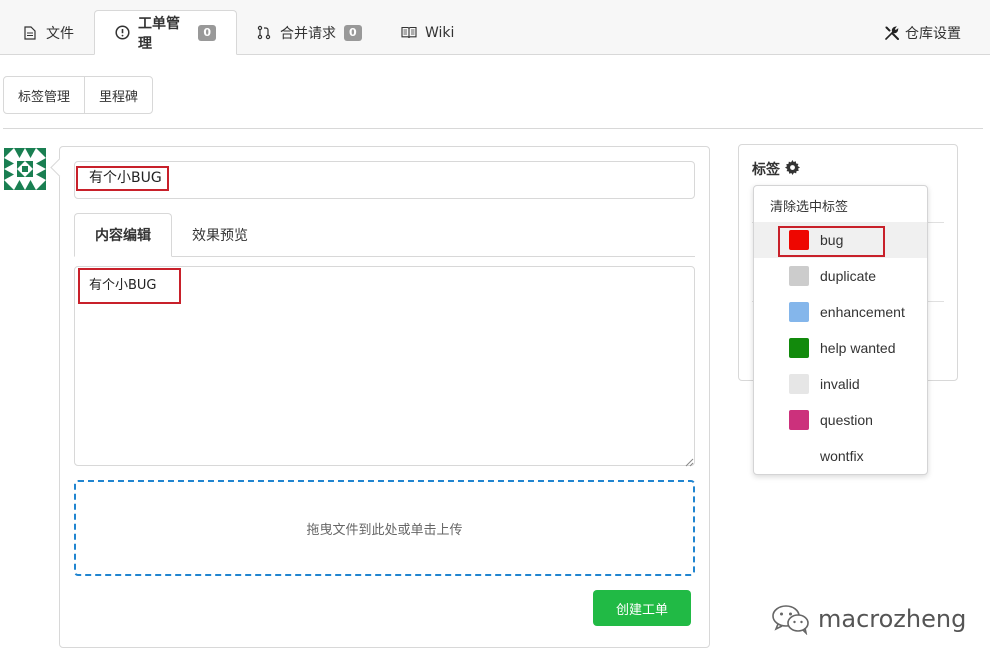 The height and width of the screenshot is (664, 990). Describe the element at coordinates (122, 33) in the screenshot. I see `issue-icon` at that location.